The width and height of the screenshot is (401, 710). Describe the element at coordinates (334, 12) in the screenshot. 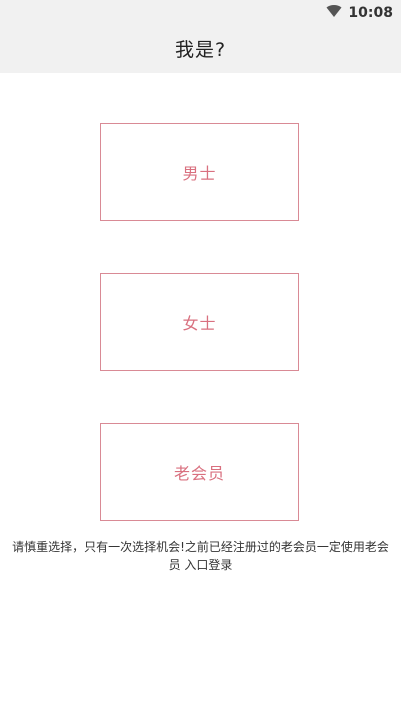

I see `wifi-icon` at that location.